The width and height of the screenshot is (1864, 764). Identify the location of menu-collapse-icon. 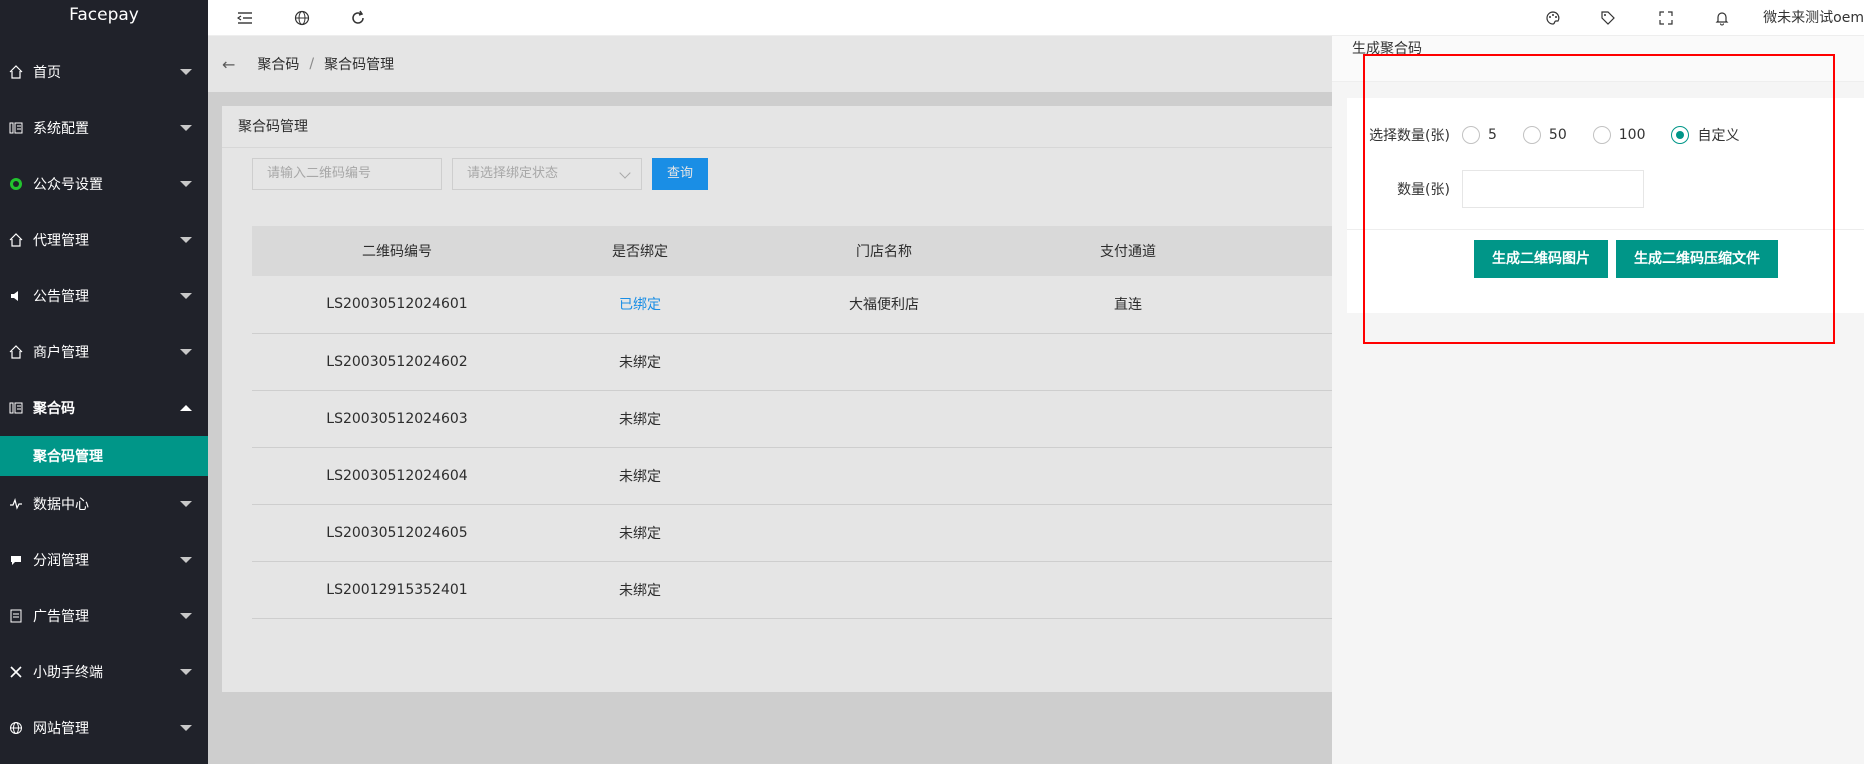
(245, 18).